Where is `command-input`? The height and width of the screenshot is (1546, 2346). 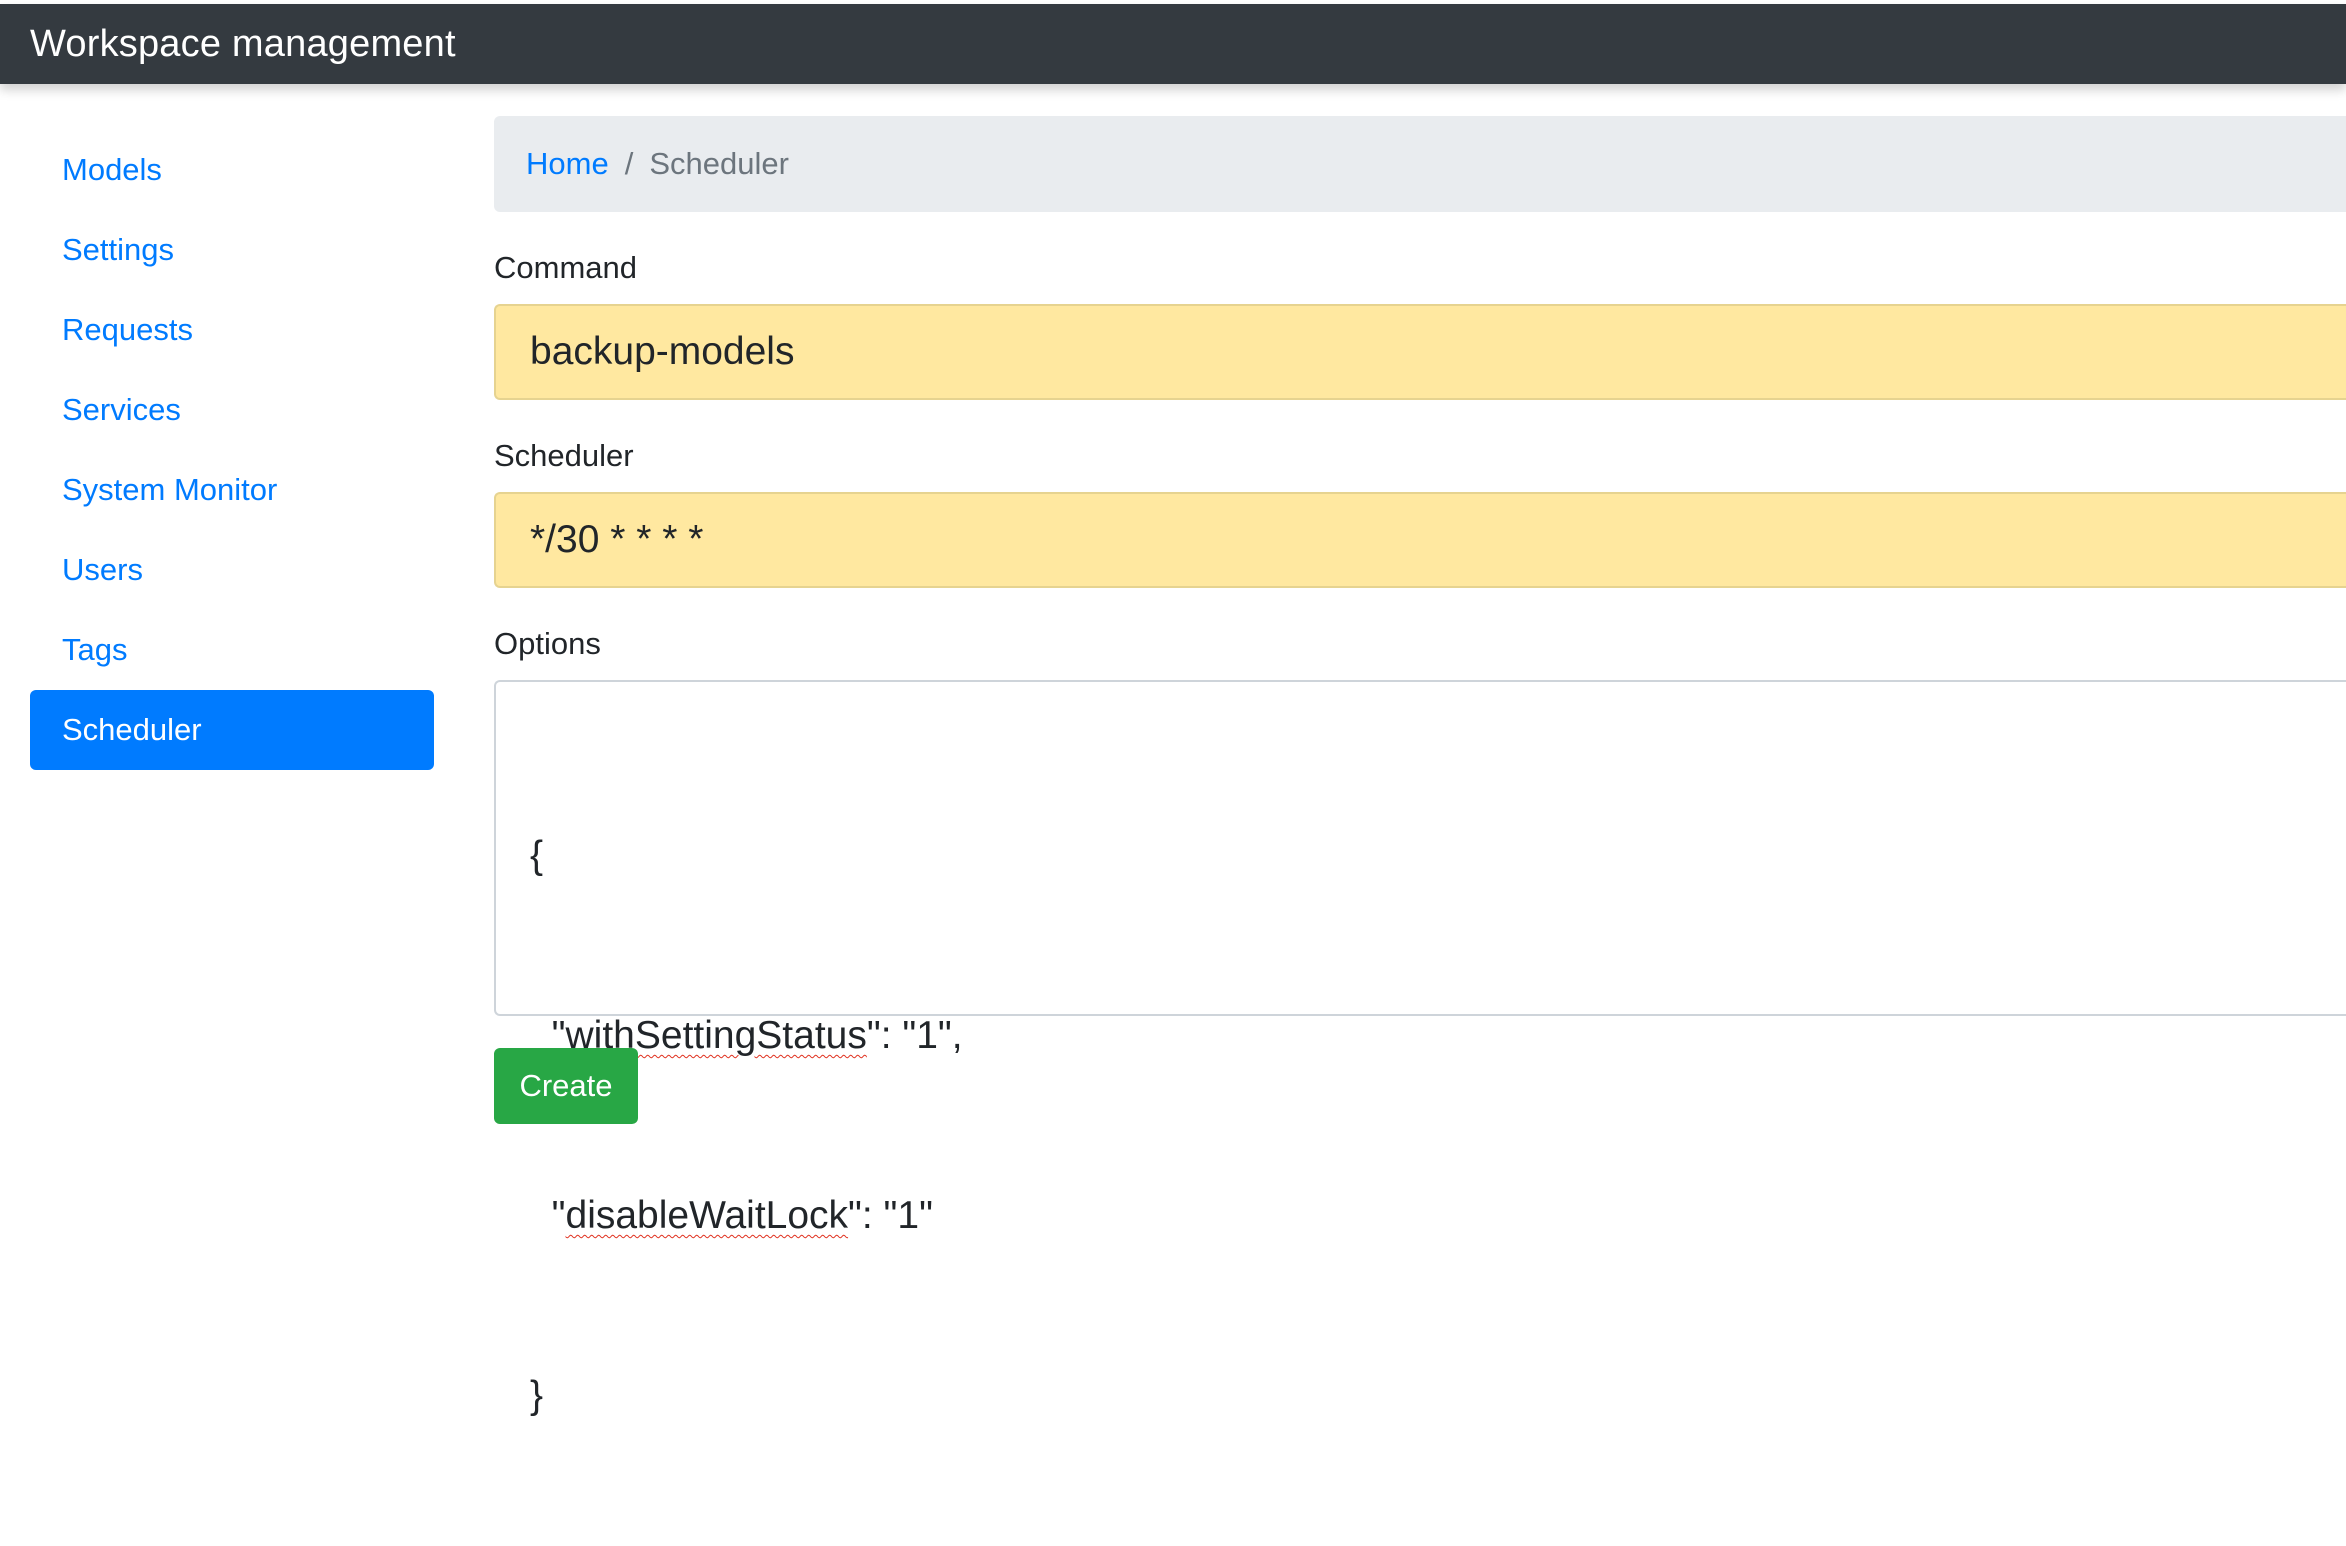
command-input is located at coordinates (1420, 352).